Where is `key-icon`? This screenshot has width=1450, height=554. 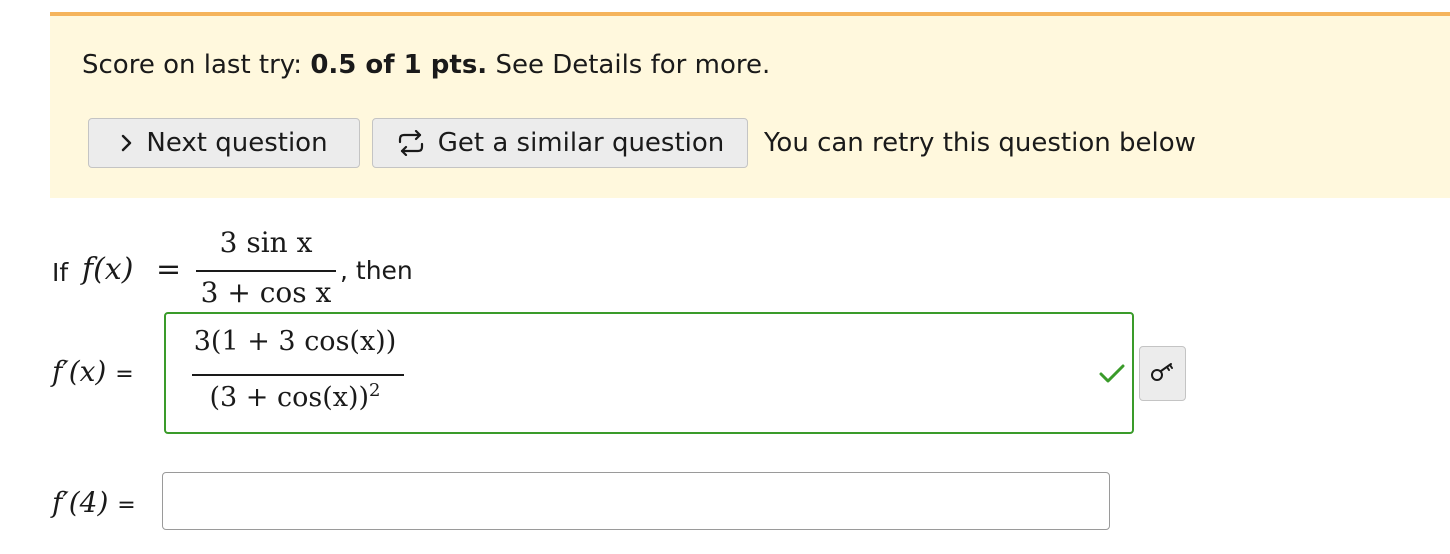
key-icon is located at coordinates (1163, 374).